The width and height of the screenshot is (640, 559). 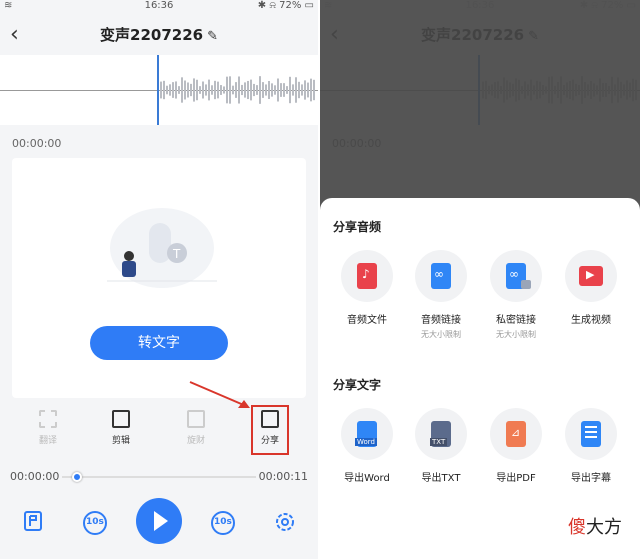 I want to click on option-label: 生成视频, so click(x=591, y=320).